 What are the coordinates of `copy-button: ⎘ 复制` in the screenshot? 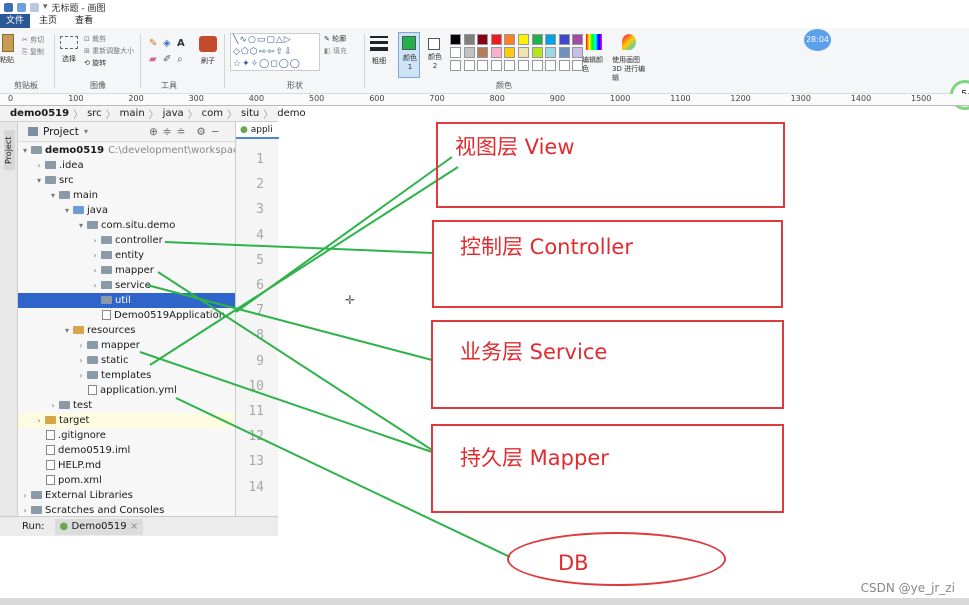 It's located at (33, 52).